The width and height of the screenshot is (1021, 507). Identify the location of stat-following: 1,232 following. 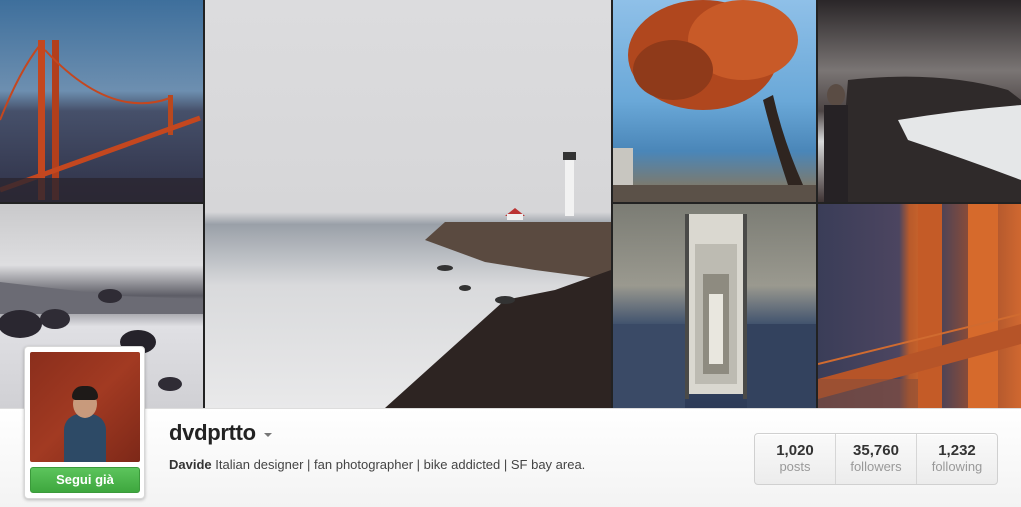
(957, 459).